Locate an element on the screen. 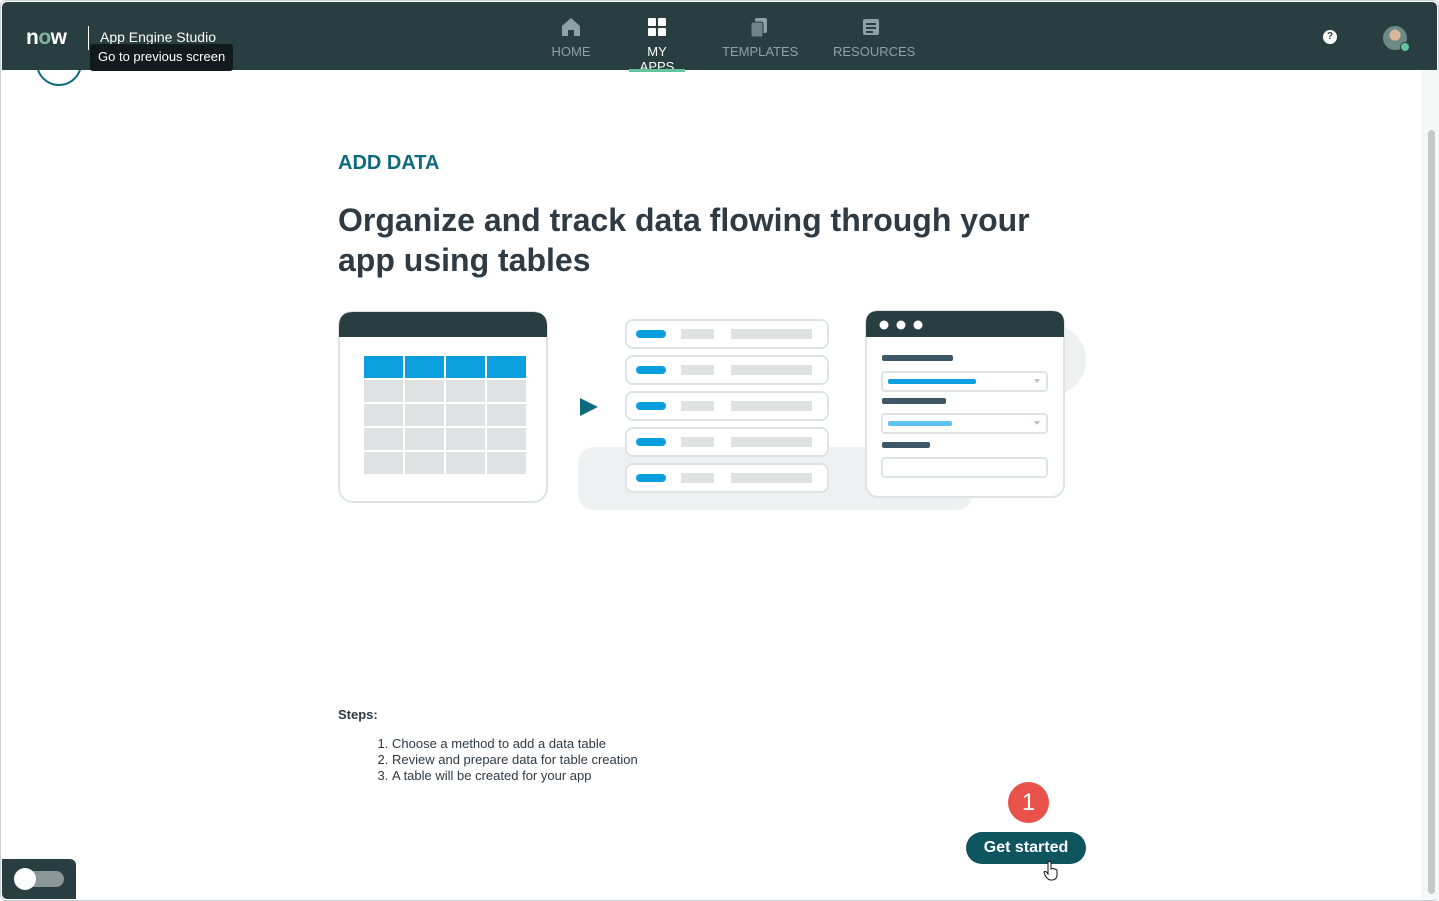  nav-my-apps: MY APPS is located at coordinates (657, 45).